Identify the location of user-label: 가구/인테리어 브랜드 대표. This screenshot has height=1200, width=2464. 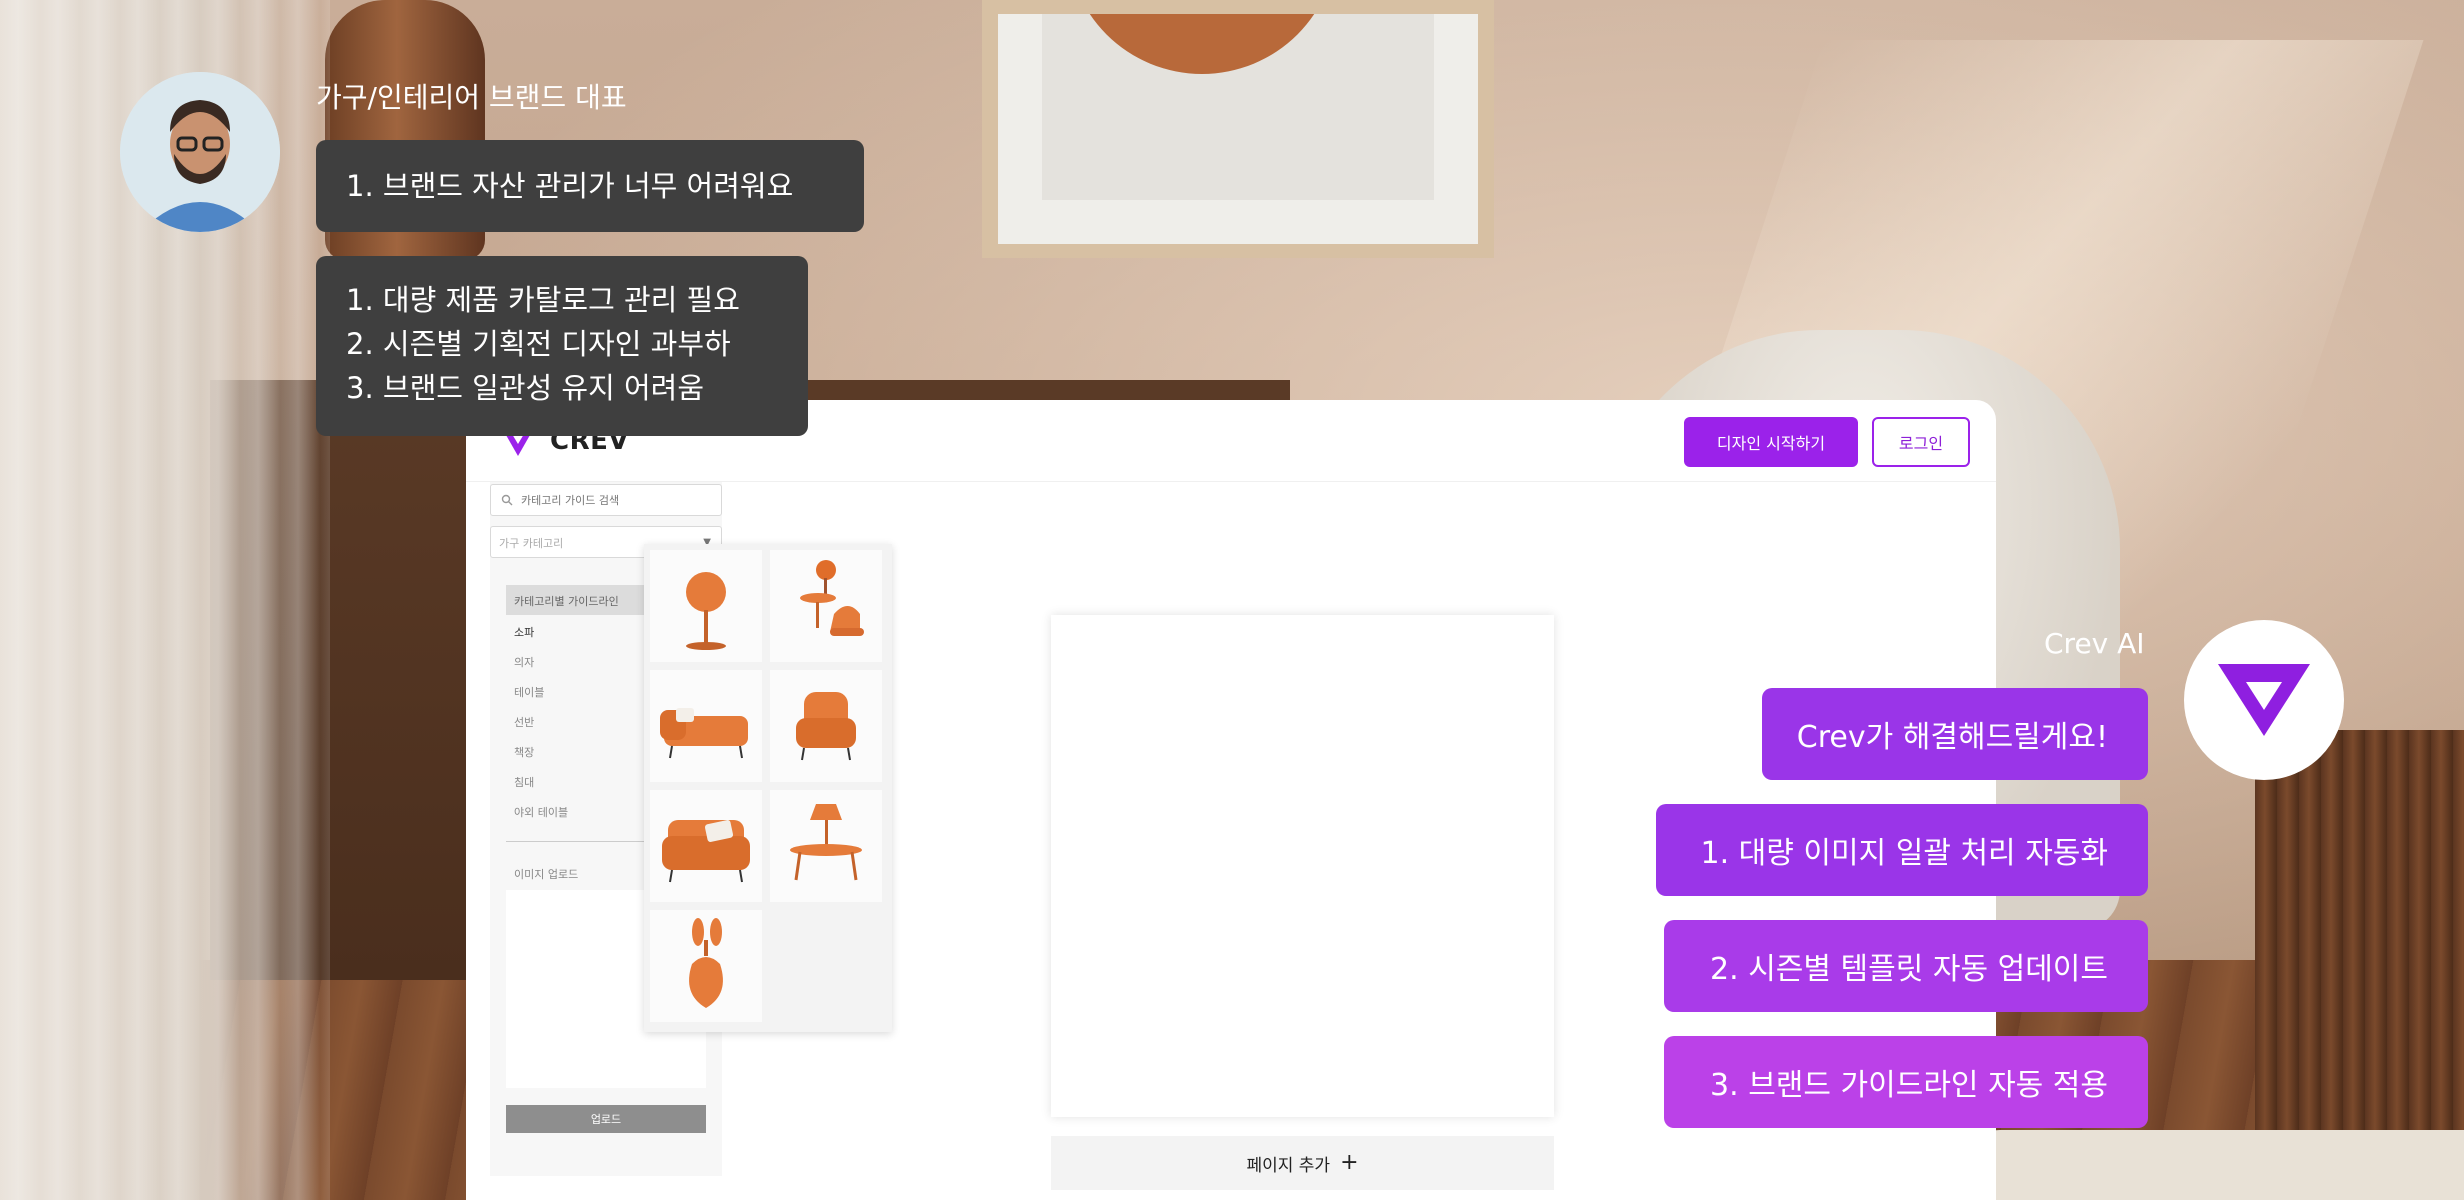
(471, 97).